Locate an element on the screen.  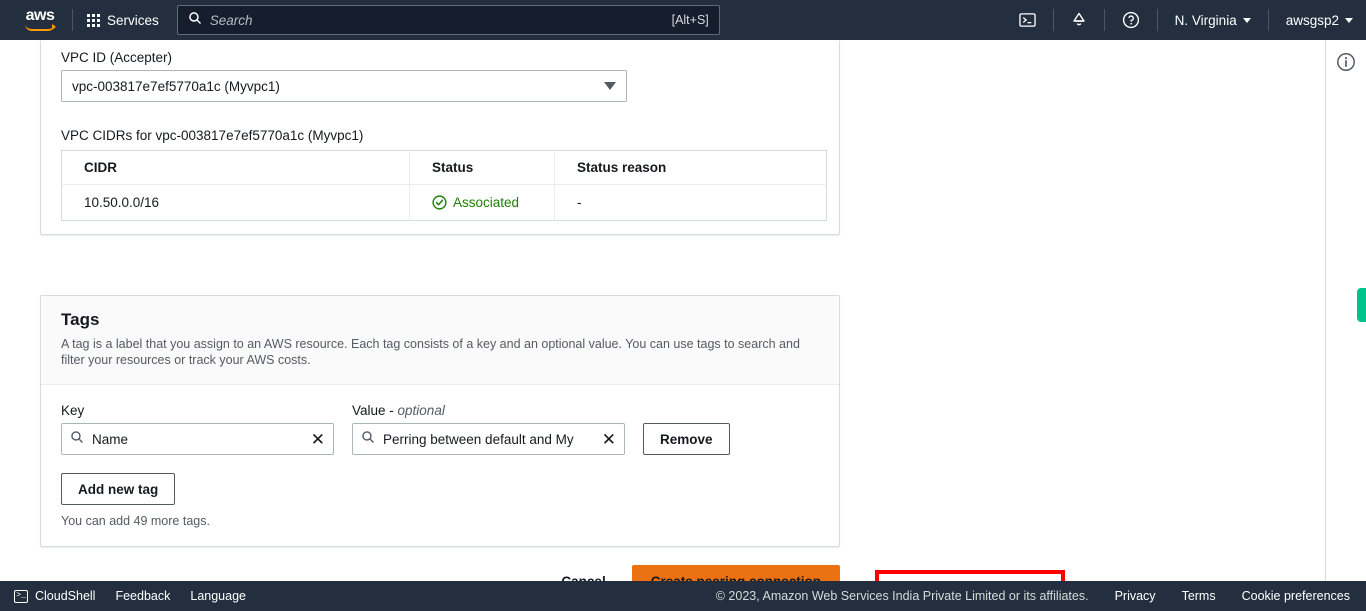
check-circle-icon is located at coordinates (439, 202).